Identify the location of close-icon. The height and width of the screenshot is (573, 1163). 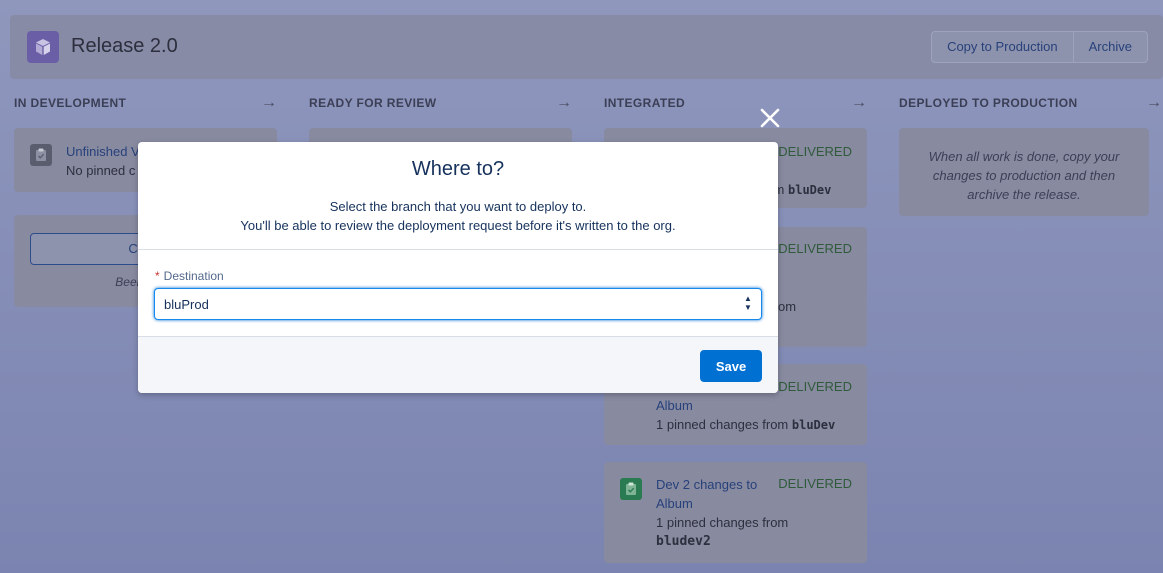
(770, 118).